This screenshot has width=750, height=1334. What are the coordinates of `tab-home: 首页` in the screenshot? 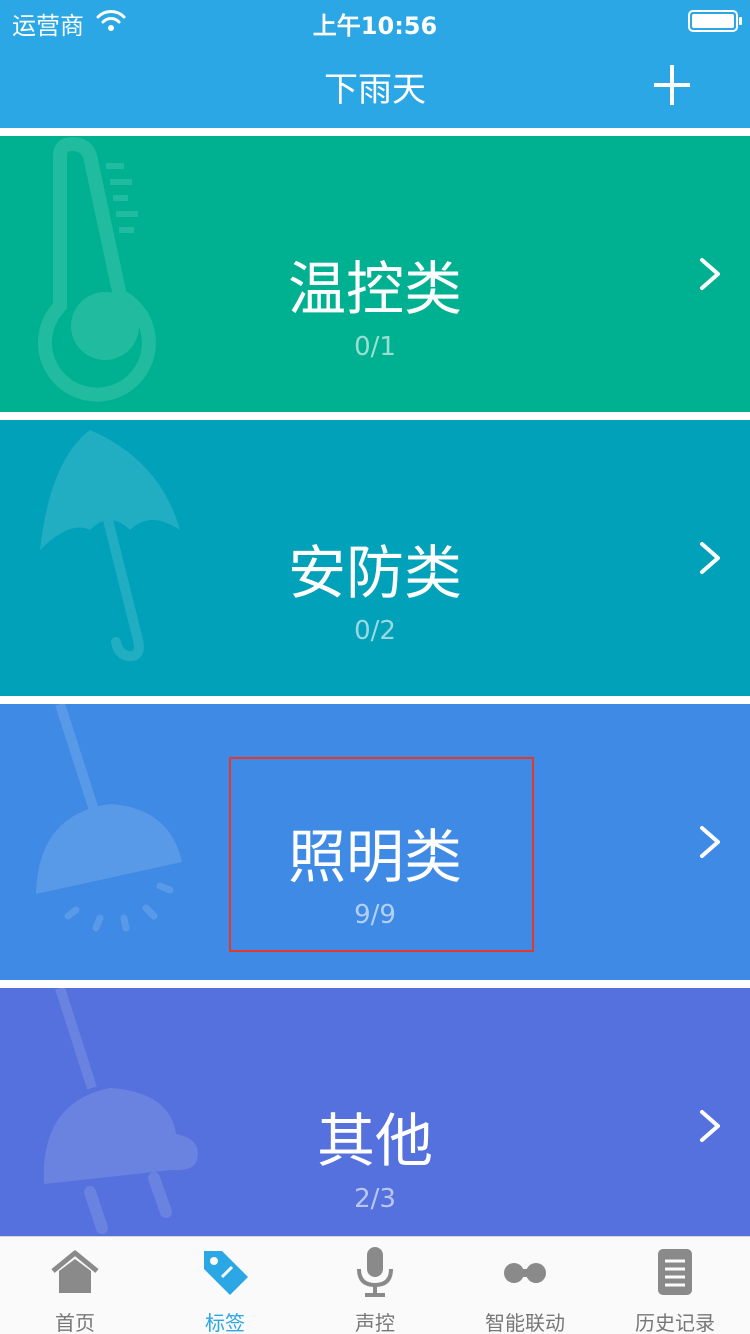 It's located at (75, 1285).